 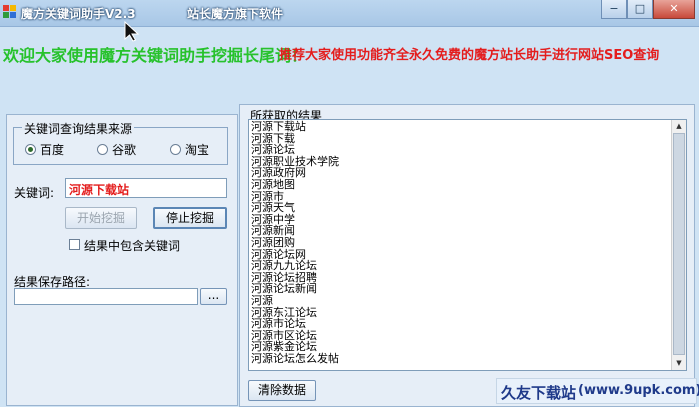 I want to click on keyword-label: 关键词:, so click(x=34, y=193).